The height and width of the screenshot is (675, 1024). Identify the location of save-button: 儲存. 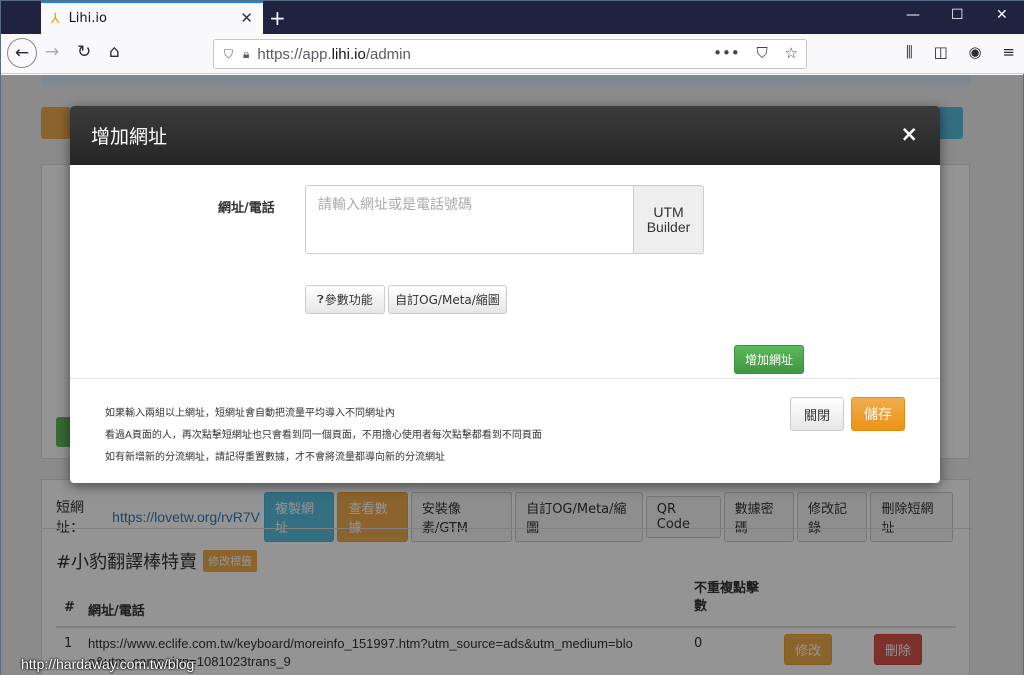
(878, 414).